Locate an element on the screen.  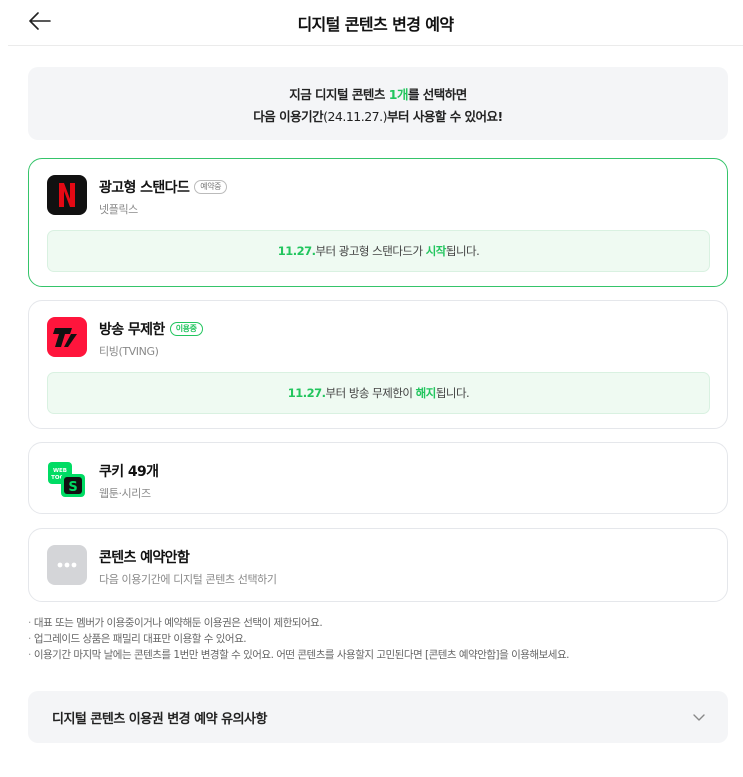
accordion-title: 디지털 콘텐츠 이용권 변경 예약 유의사항 is located at coordinates (159, 719).